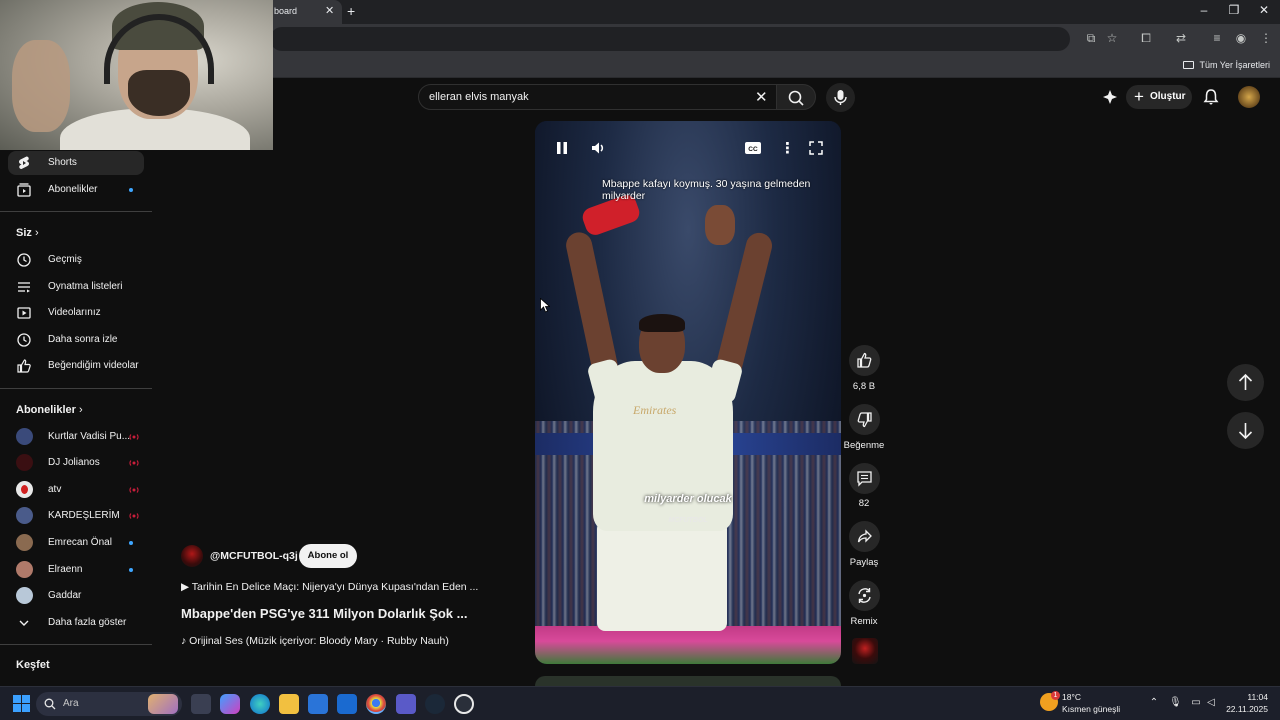 This screenshot has height=720, width=1280. I want to click on bookmark-star-icon: ☆, so click(1112, 39).